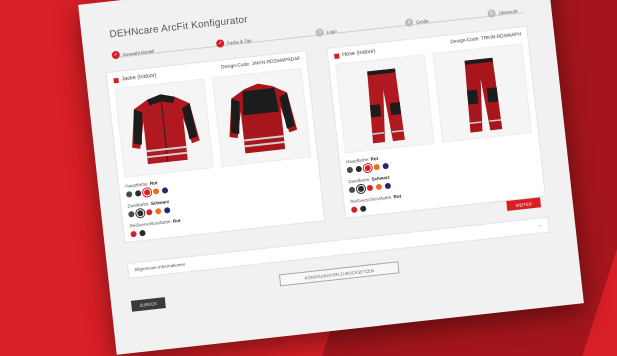 The image size is (617, 356). I want to click on jacket-back-icon, so click(263, 118).